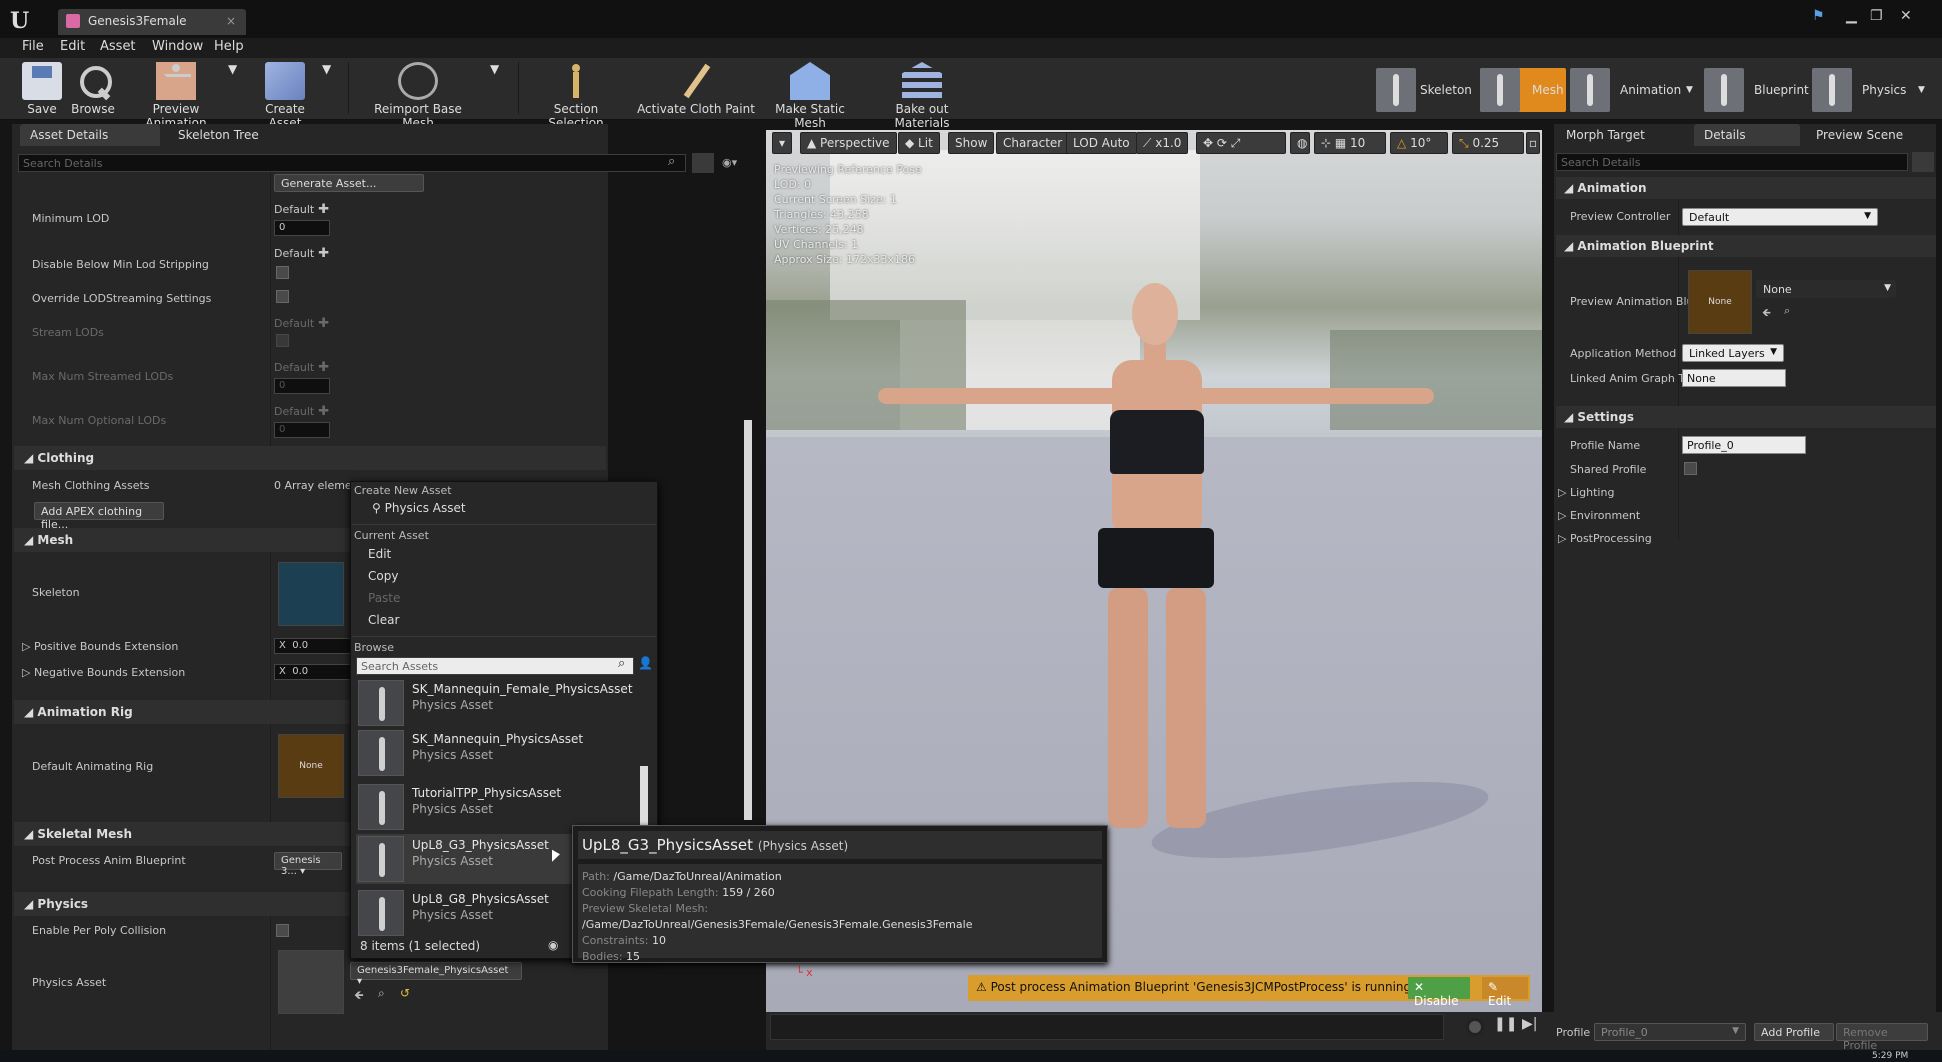  What do you see at coordinates (971, 143) in the screenshot?
I see `show-button: Show` at bounding box center [971, 143].